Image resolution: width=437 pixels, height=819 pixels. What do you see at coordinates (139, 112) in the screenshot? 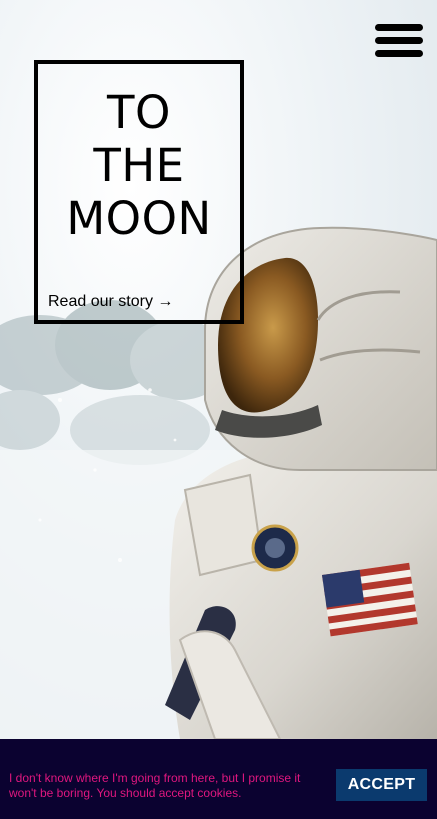
I see `title-line-1: TO` at bounding box center [139, 112].